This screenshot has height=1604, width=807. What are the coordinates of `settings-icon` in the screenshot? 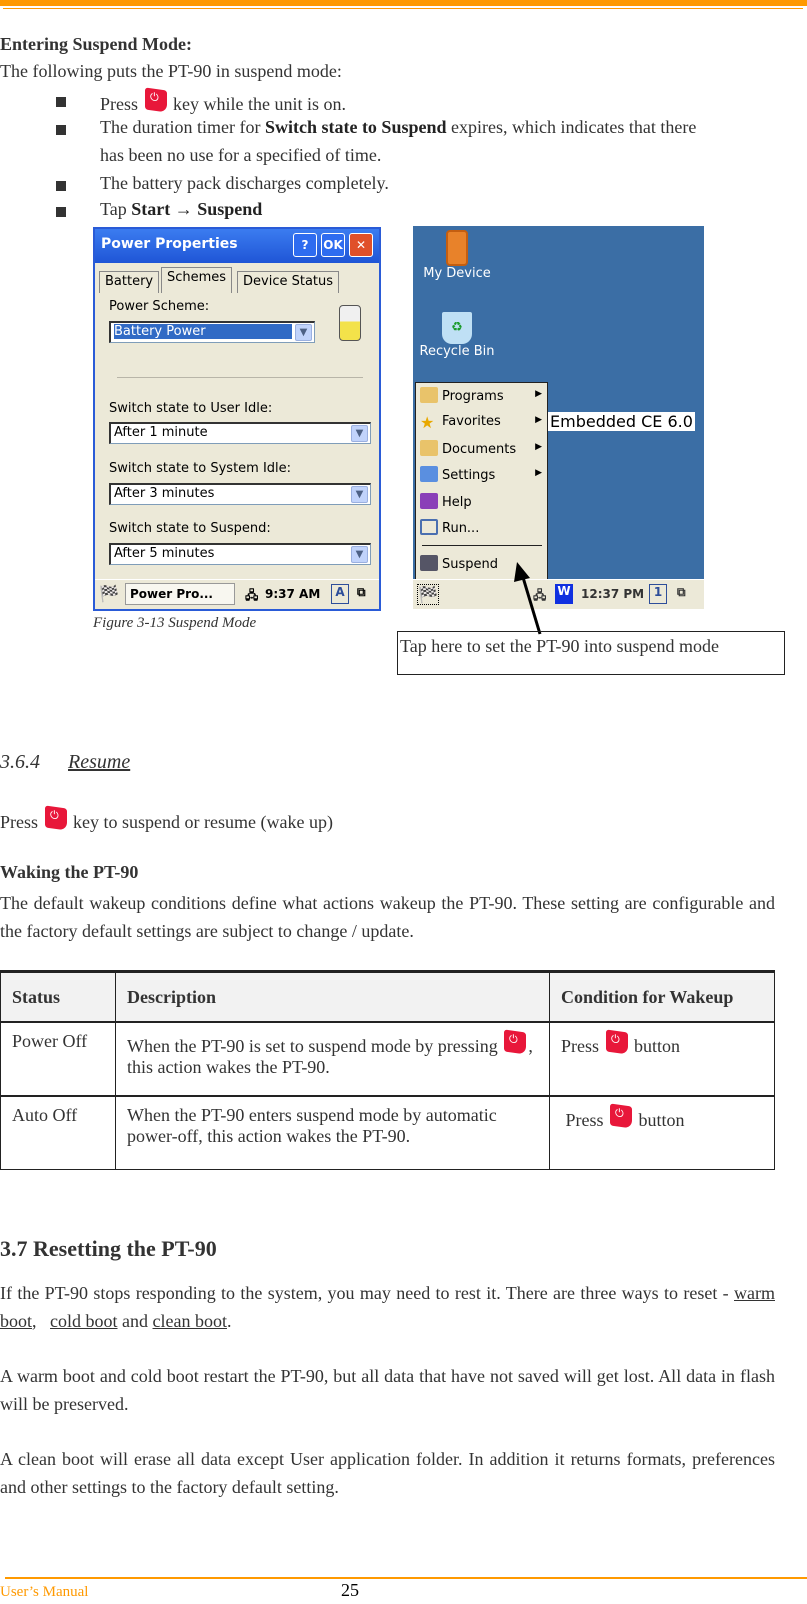 It's located at (429, 474).